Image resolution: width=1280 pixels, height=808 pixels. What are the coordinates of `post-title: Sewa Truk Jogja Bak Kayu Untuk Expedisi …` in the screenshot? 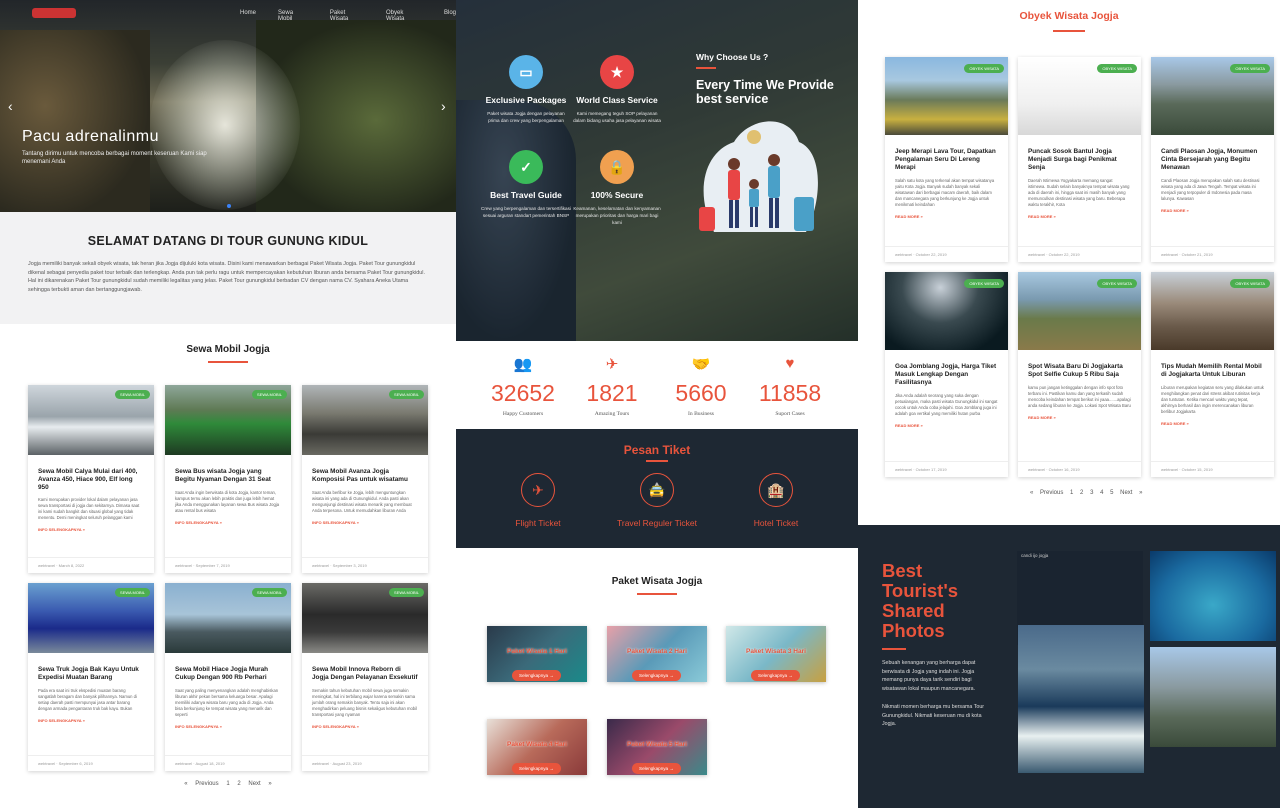 It's located at (91, 667).